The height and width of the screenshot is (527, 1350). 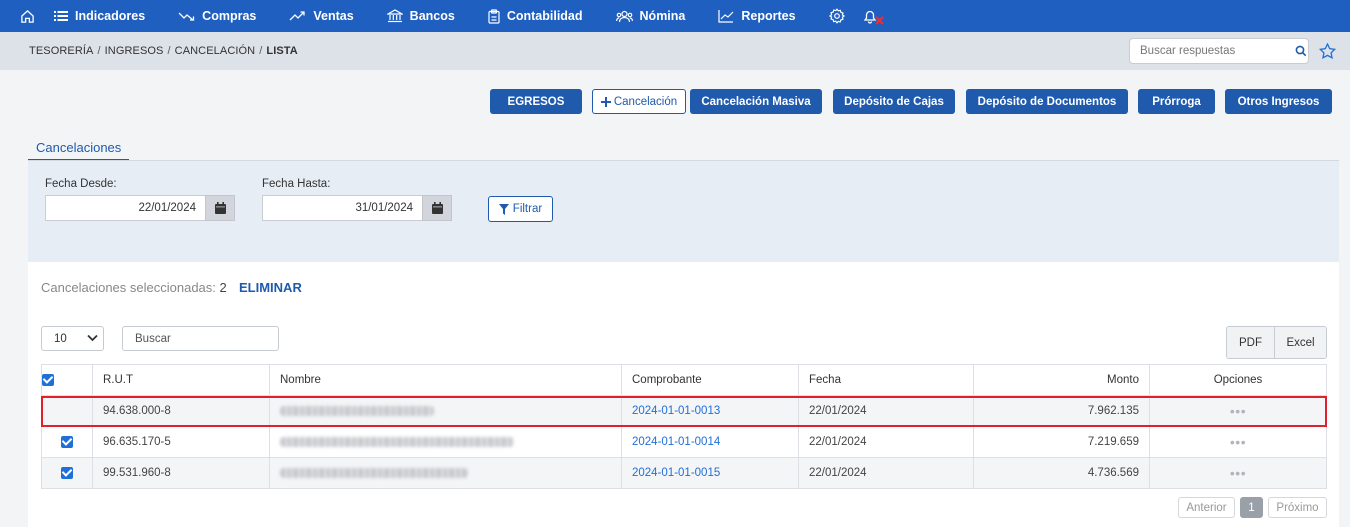 What do you see at coordinates (445, 380) in the screenshot?
I see `header-nombre: Nombre` at bounding box center [445, 380].